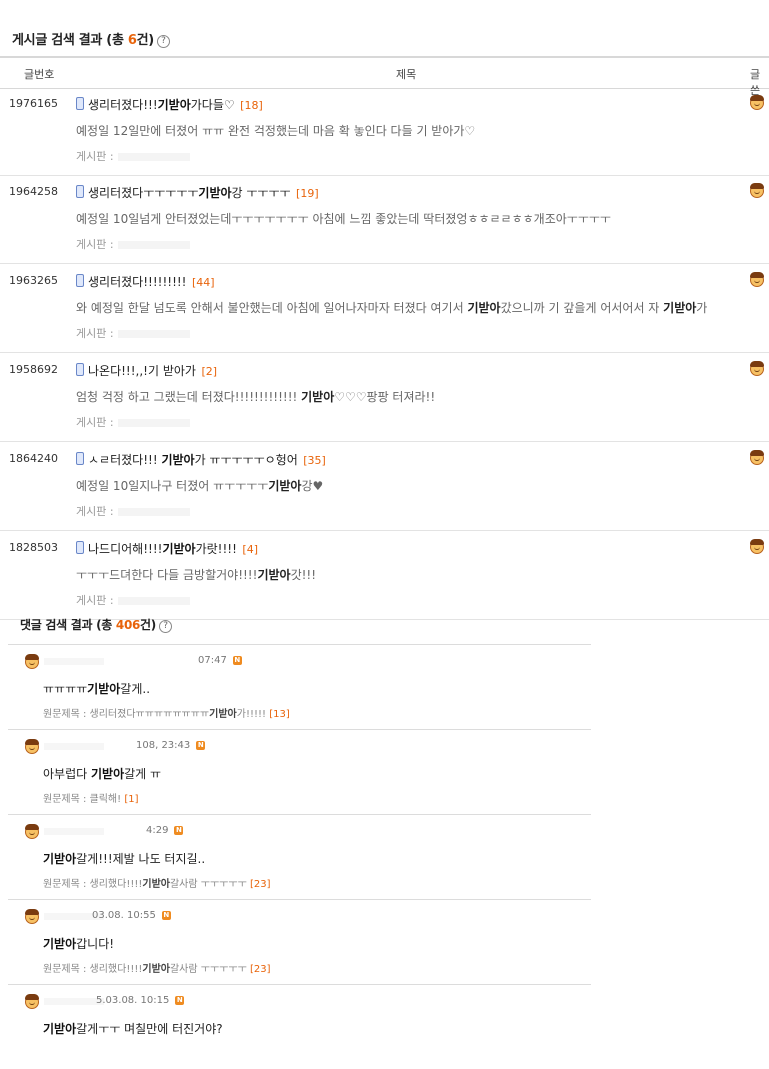 The width and height of the screenshot is (769, 1069). What do you see at coordinates (39, 74) in the screenshot?
I see `col-header-number: 글번호` at bounding box center [39, 74].